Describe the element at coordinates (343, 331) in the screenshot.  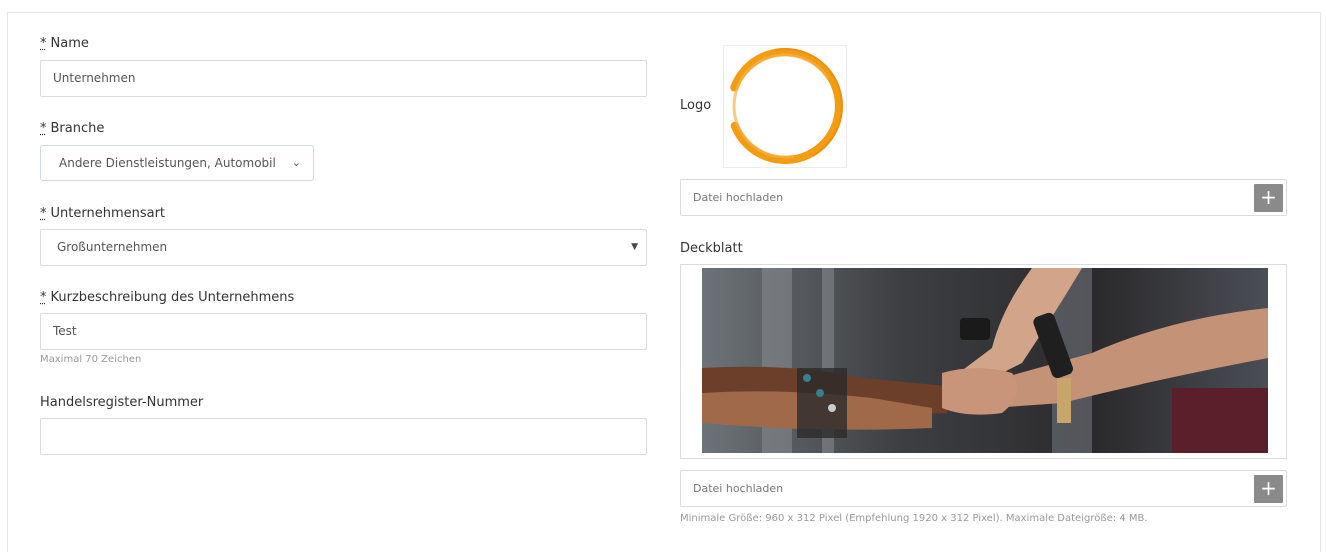
I see `kurzbeschreibung-input: Test` at that location.